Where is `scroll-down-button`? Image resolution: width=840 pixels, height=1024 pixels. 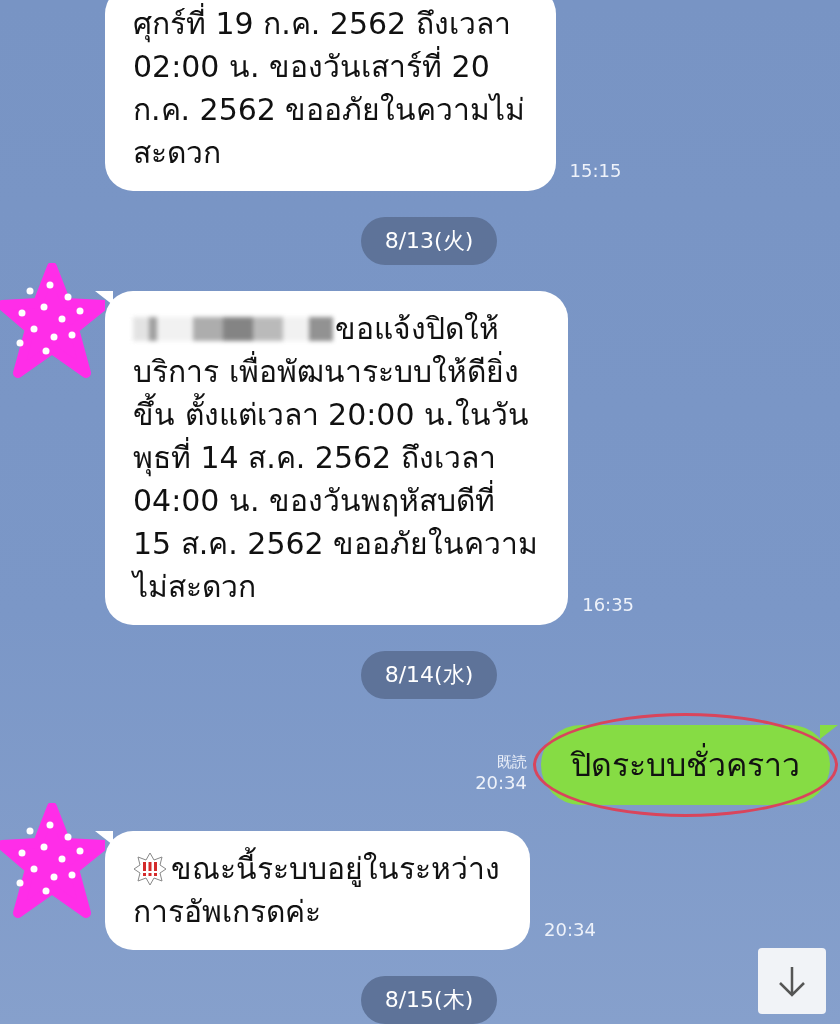
scroll-down-button is located at coordinates (792, 981).